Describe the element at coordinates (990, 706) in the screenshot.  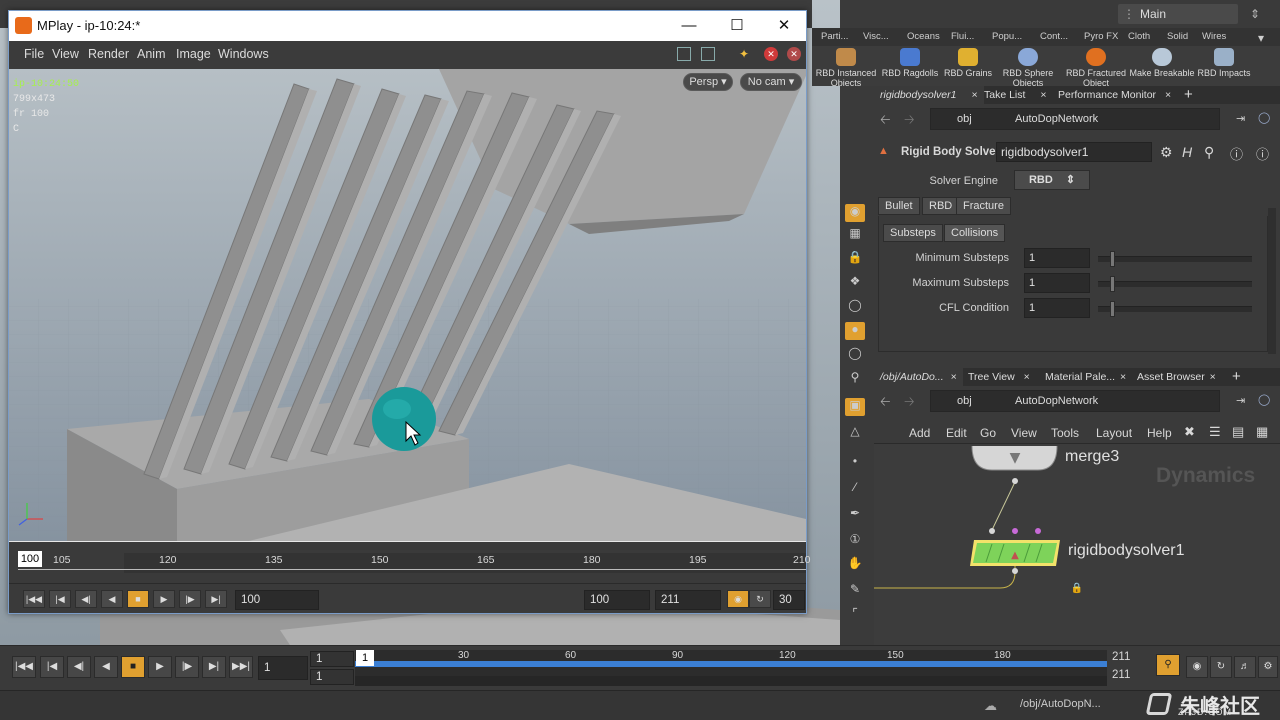
I see `chat-icon: ☁` at that location.